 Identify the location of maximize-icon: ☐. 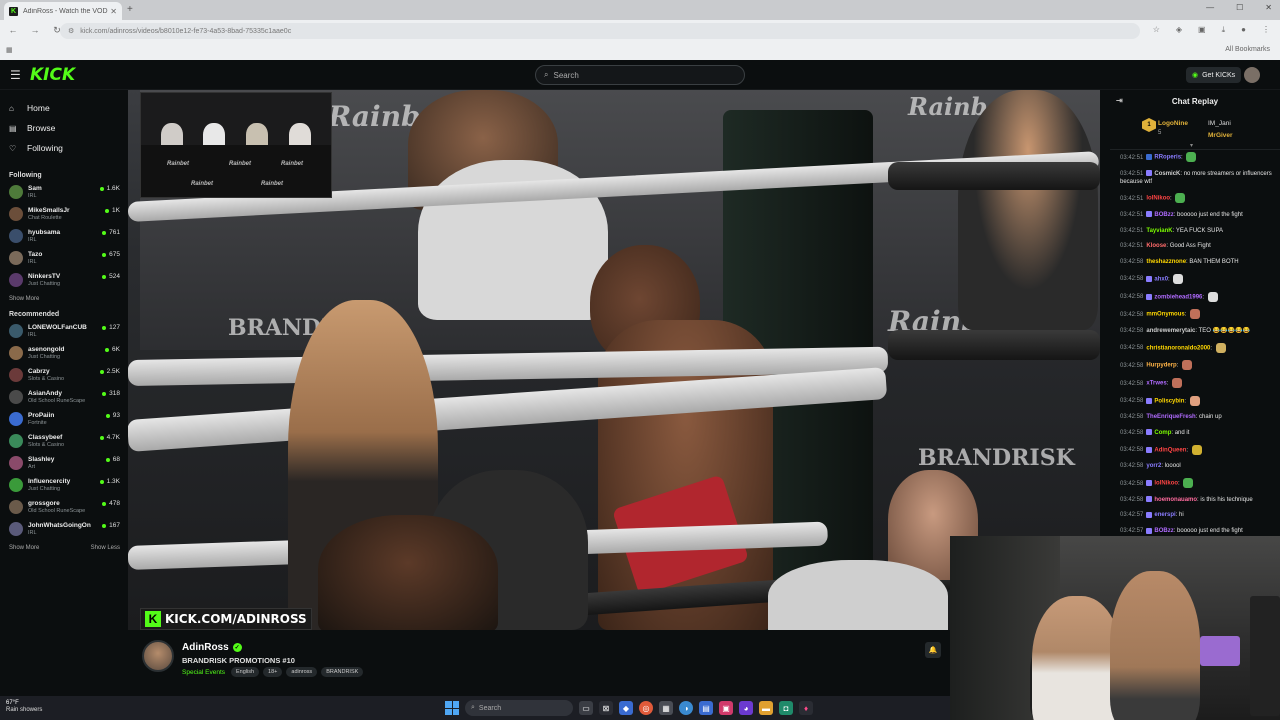
(1239, 7).